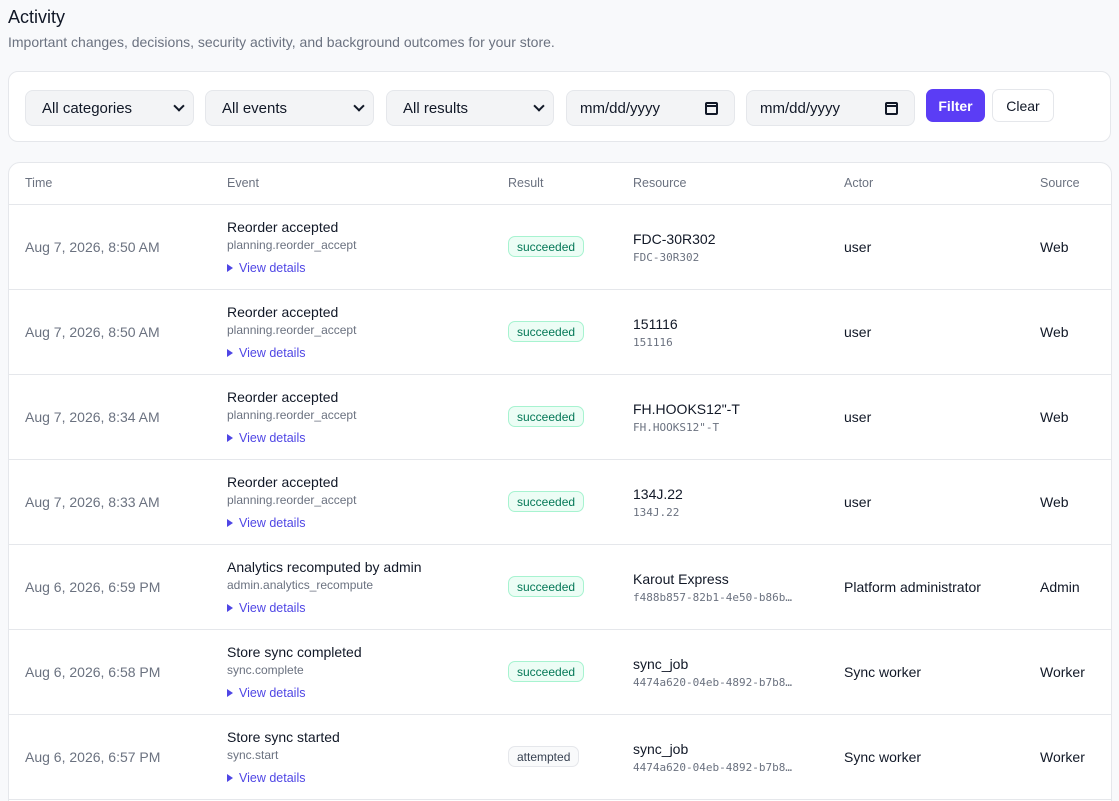  I want to click on category-select: All categories, so click(109, 108).